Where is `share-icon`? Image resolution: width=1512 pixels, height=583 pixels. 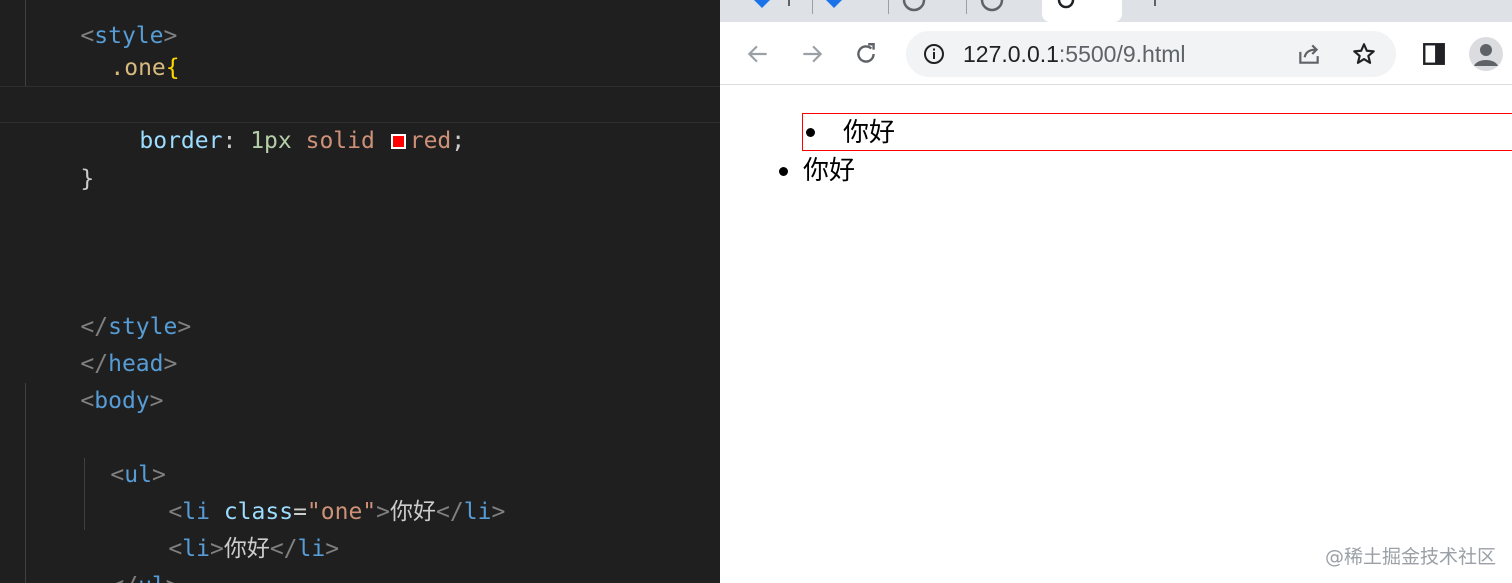 share-icon is located at coordinates (1309, 54).